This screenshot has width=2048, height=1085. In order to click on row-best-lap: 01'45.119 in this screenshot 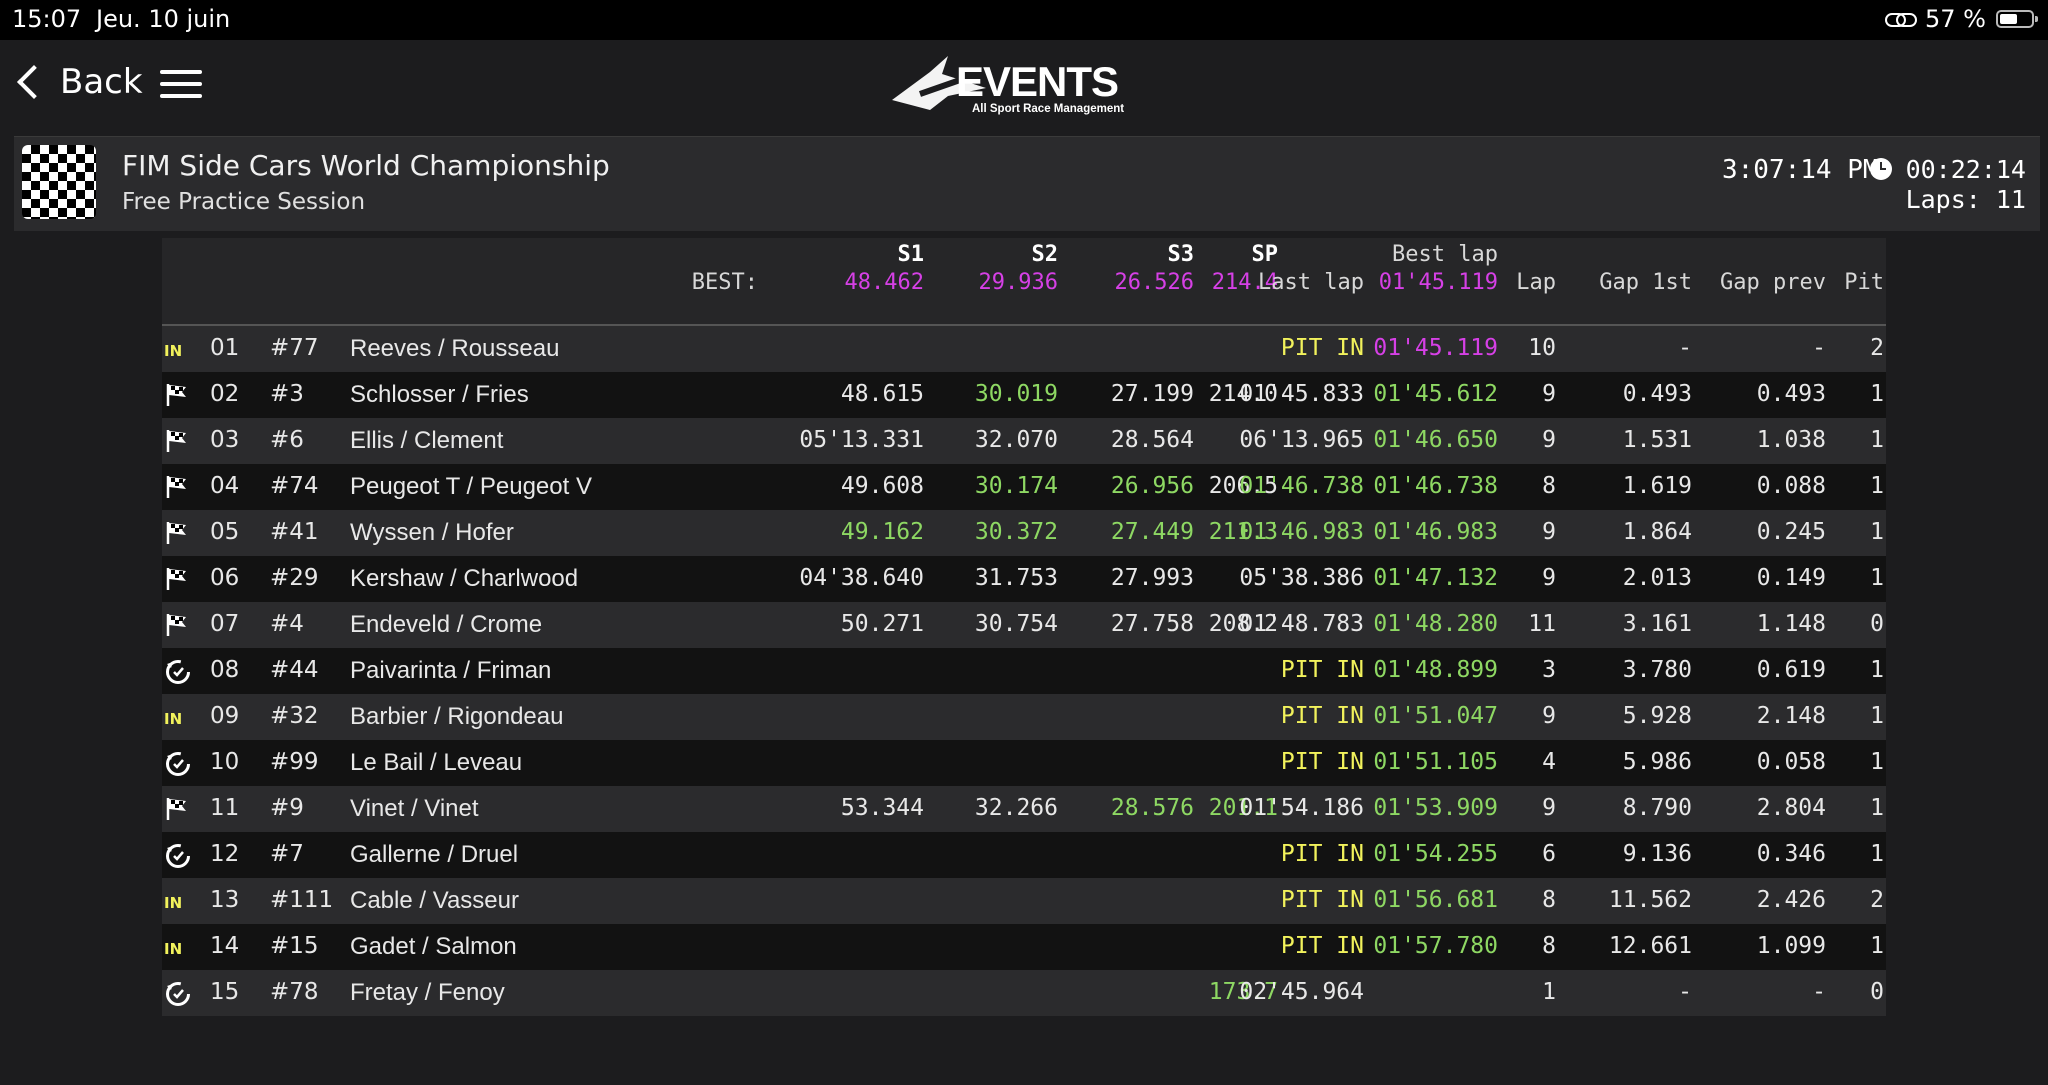, I will do `click(1435, 348)`.